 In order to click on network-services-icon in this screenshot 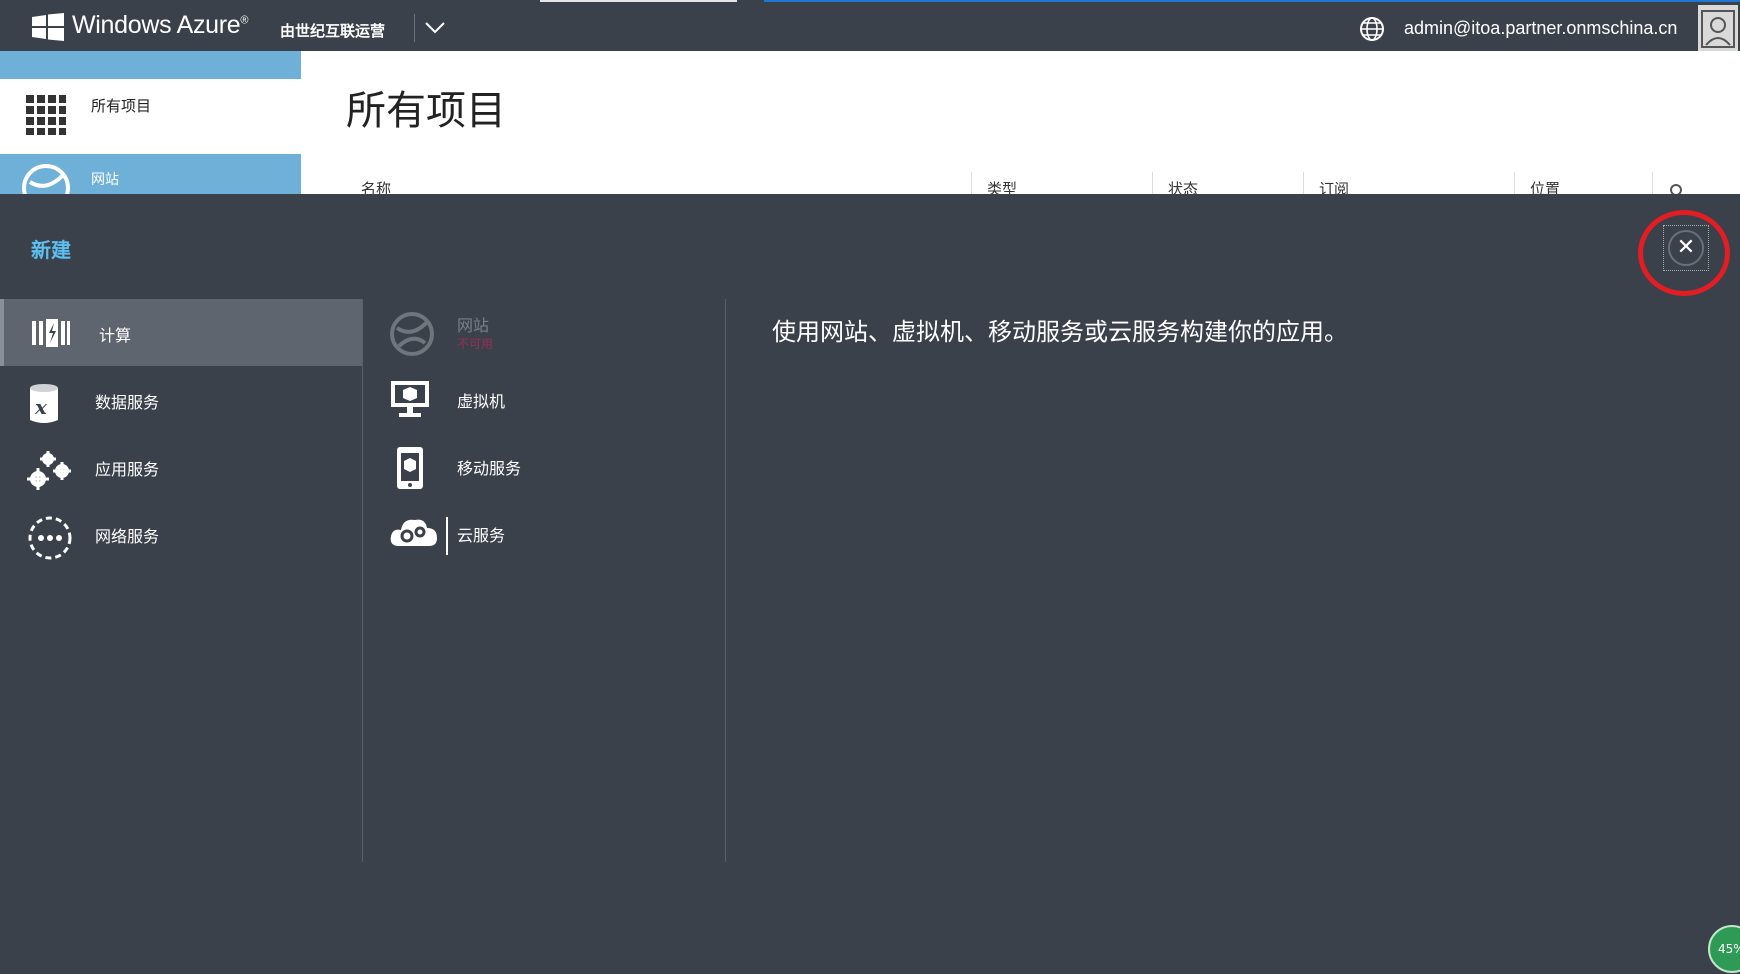, I will do `click(50, 538)`.